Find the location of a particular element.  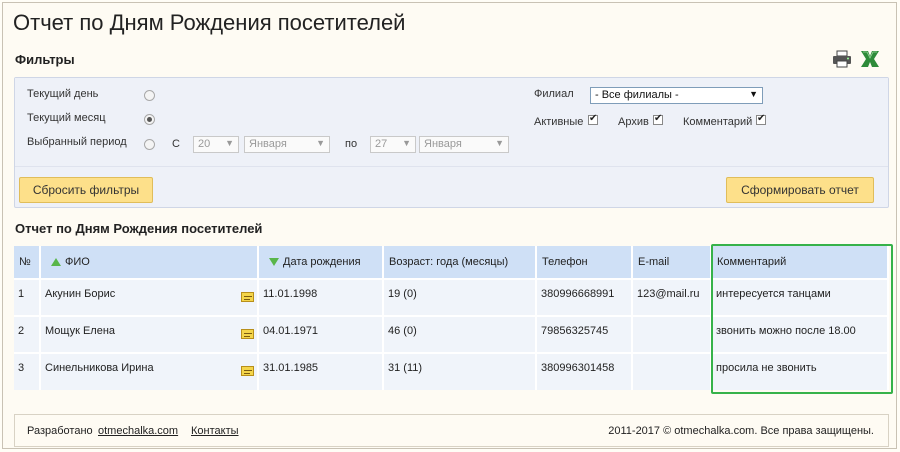

print-button is located at coordinates (842, 59).